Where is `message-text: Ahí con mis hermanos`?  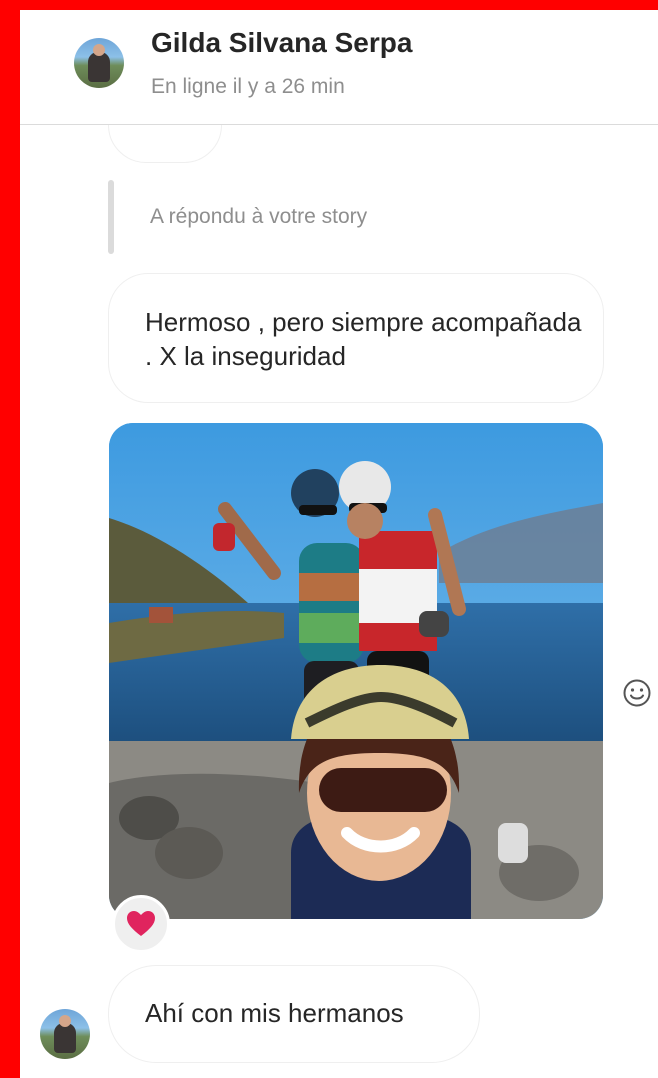
message-text: Ahí con mis hermanos is located at coordinates (274, 1013).